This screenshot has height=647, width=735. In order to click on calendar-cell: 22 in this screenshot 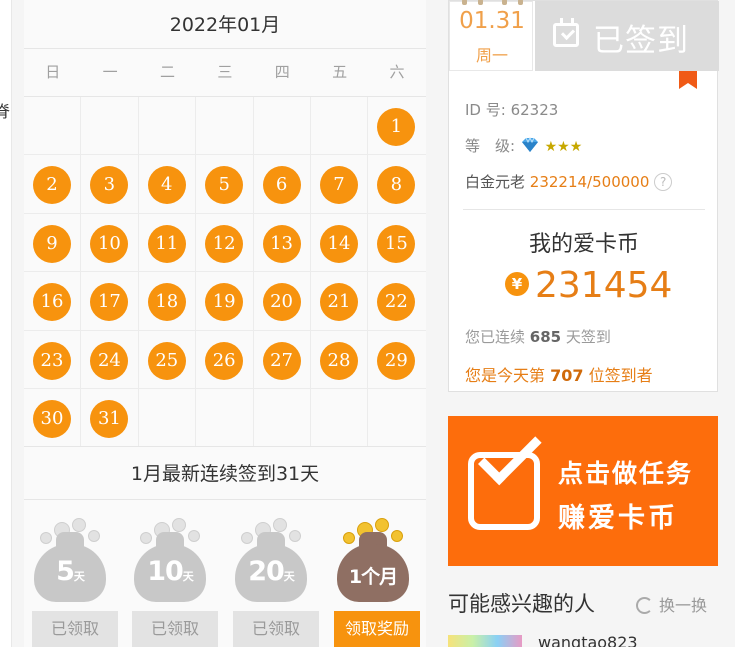, I will do `click(396, 300)`.